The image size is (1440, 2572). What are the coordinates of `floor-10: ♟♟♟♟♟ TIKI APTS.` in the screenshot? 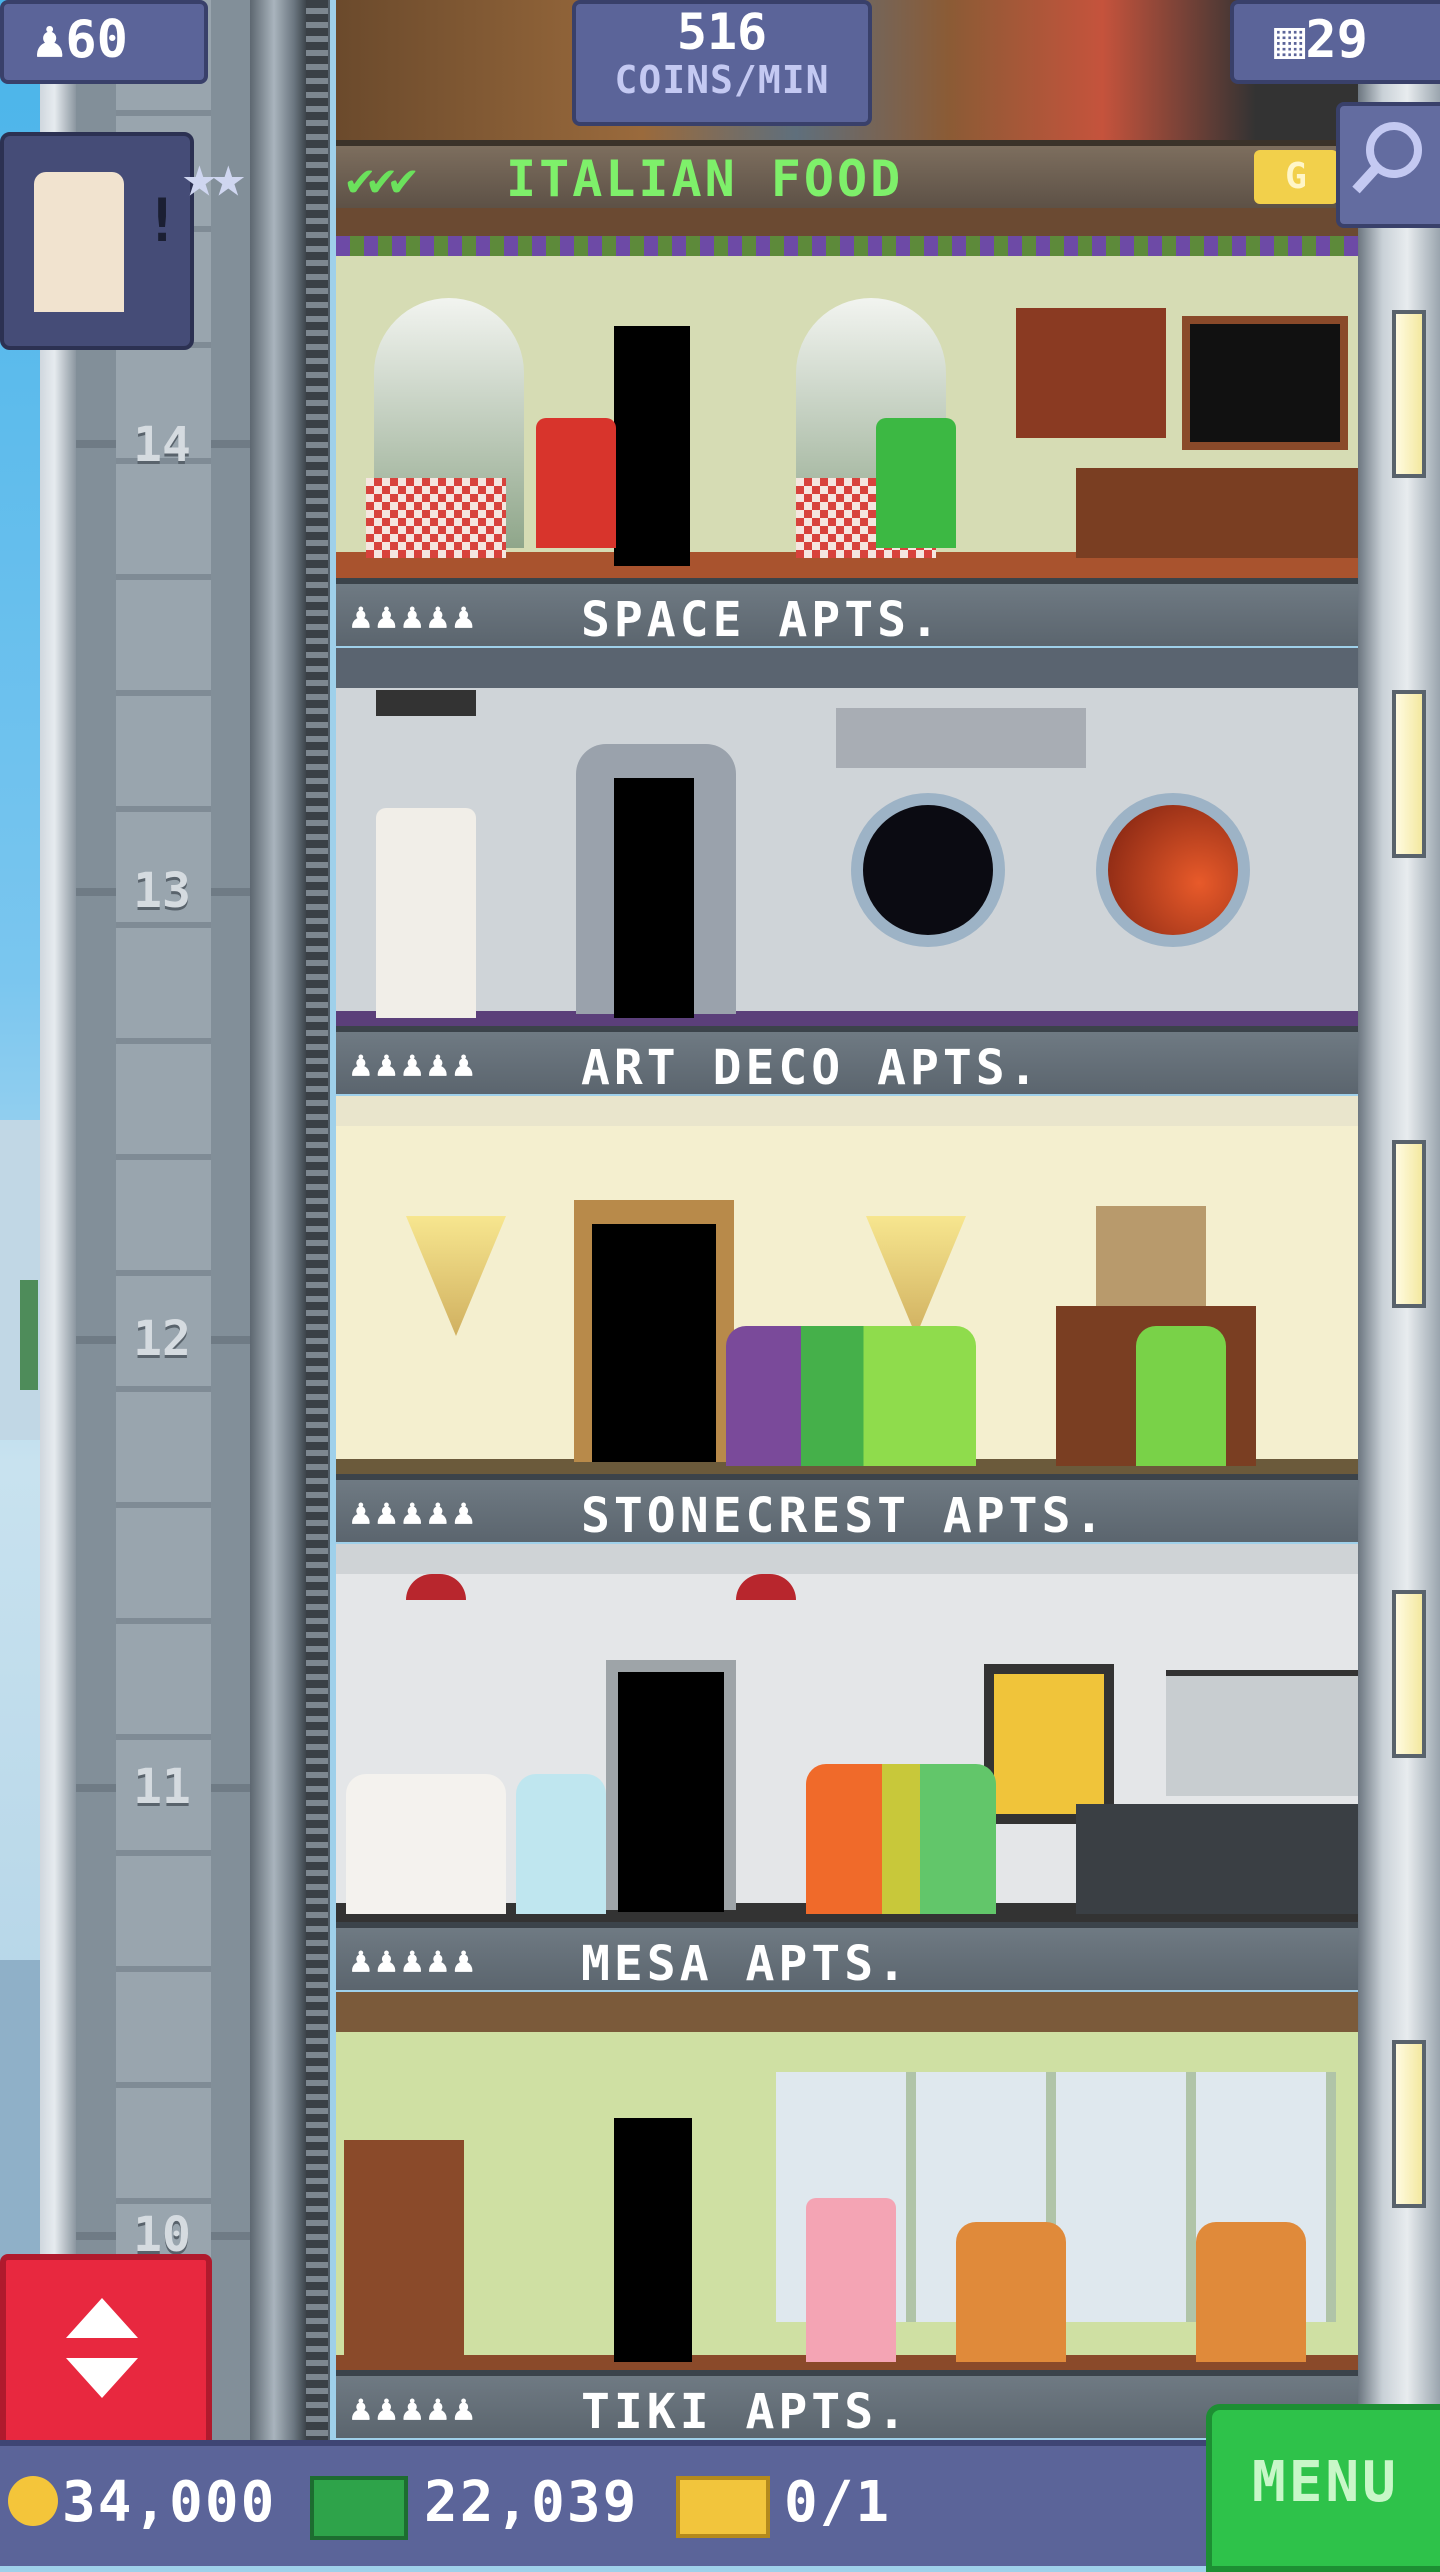 It's located at (847, 2216).